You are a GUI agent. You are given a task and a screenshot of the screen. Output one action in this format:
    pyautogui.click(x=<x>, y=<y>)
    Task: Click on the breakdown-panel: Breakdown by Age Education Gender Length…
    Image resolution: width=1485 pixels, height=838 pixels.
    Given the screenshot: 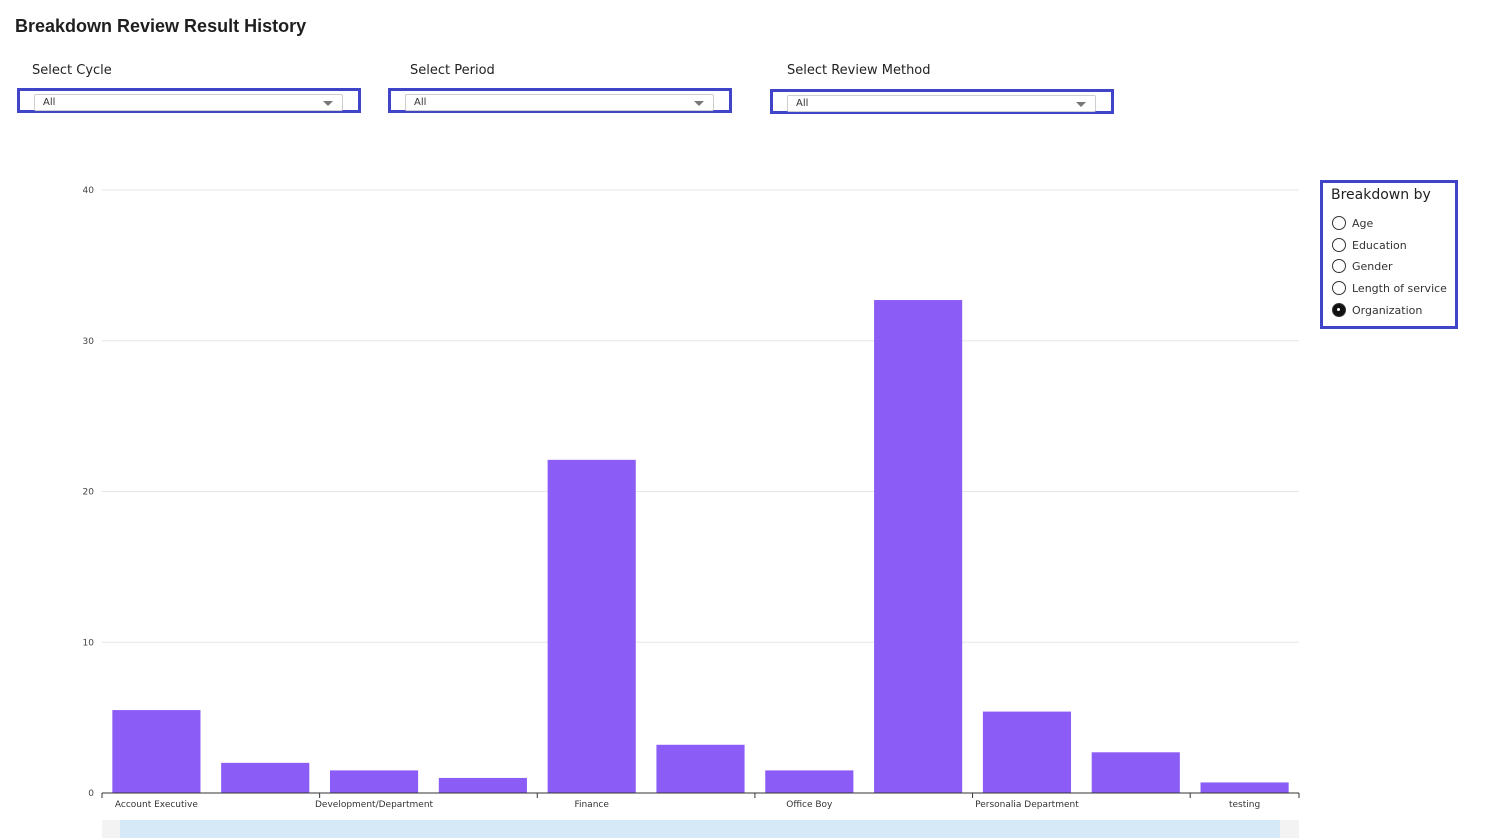 What is the action you would take?
    pyautogui.click(x=1389, y=254)
    